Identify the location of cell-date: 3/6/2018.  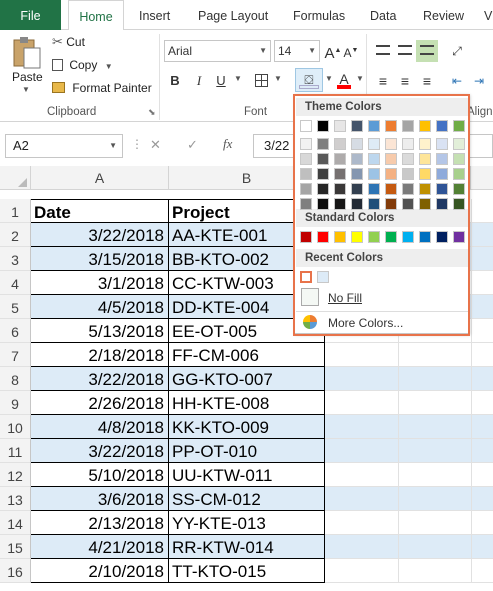
(100, 499).